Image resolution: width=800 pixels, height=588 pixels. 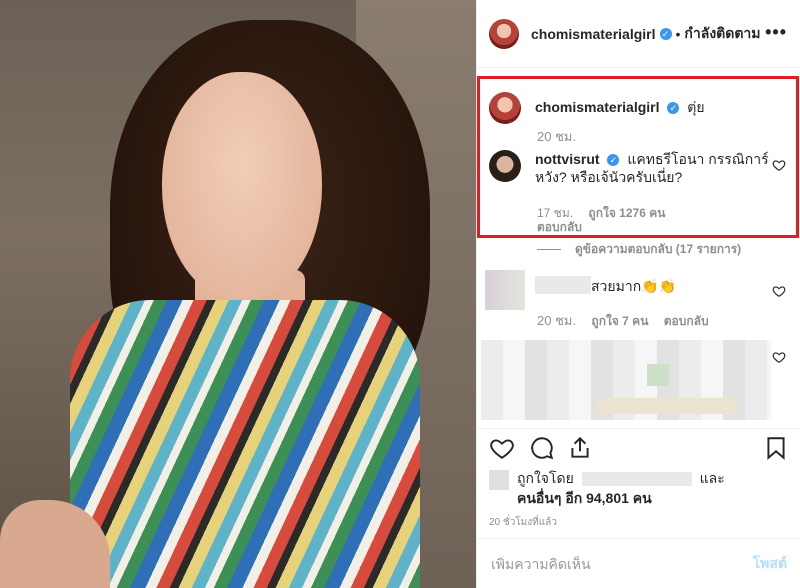 I want to click on author-username: chomismaterialgirl, so click(x=593, y=34).